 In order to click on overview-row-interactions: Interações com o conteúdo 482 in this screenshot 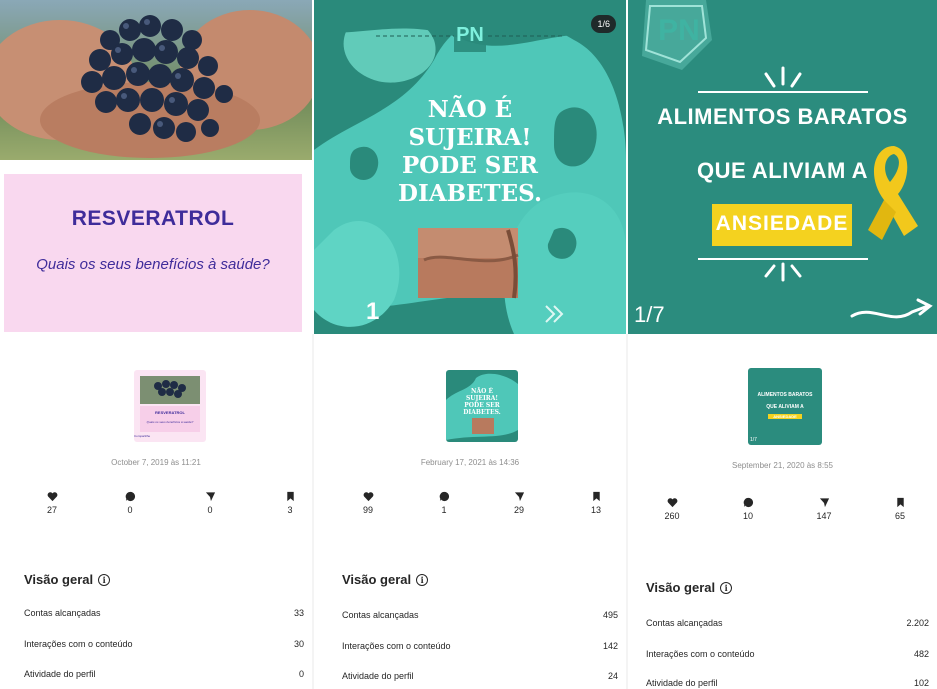, I will do `click(787, 654)`.